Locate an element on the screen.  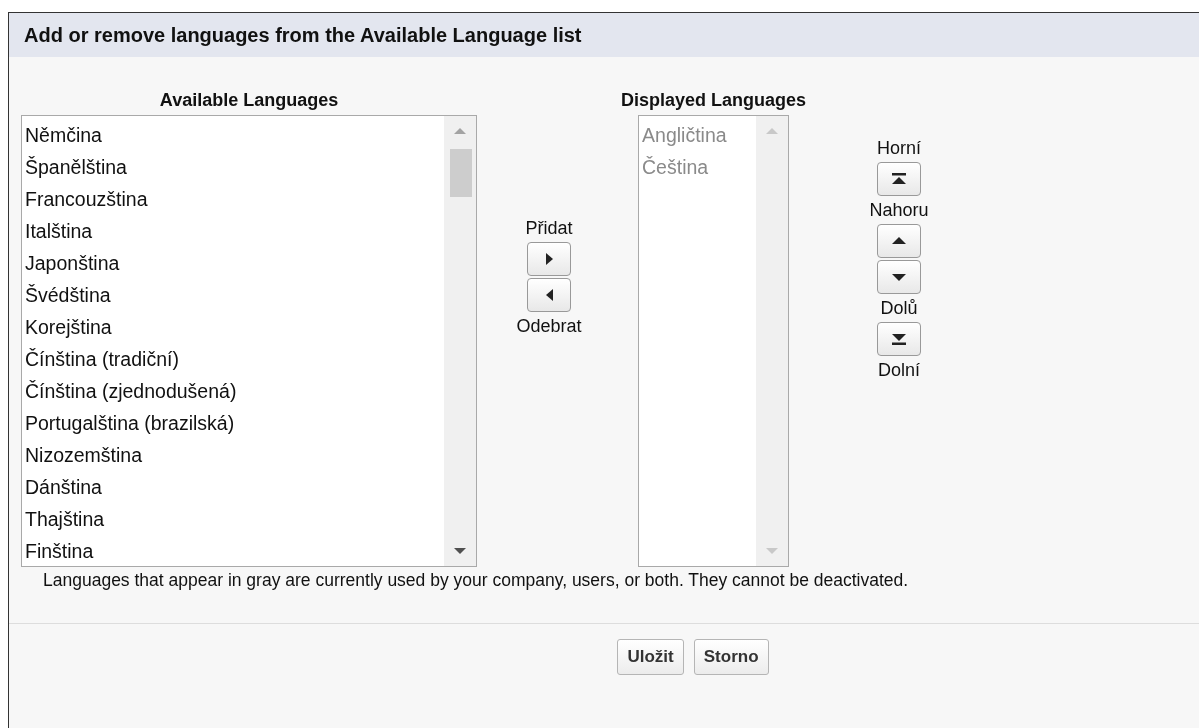
move-top-button is located at coordinates (899, 179).